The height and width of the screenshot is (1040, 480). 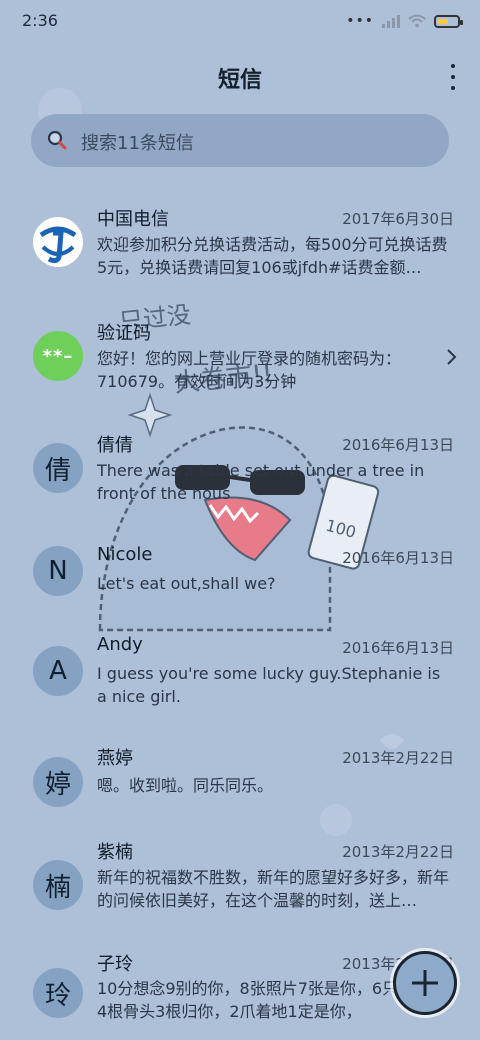 What do you see at coordinates (120, 644) in the screenshot?
I see `sender-name: Andy` at bounding box center [120, 644].